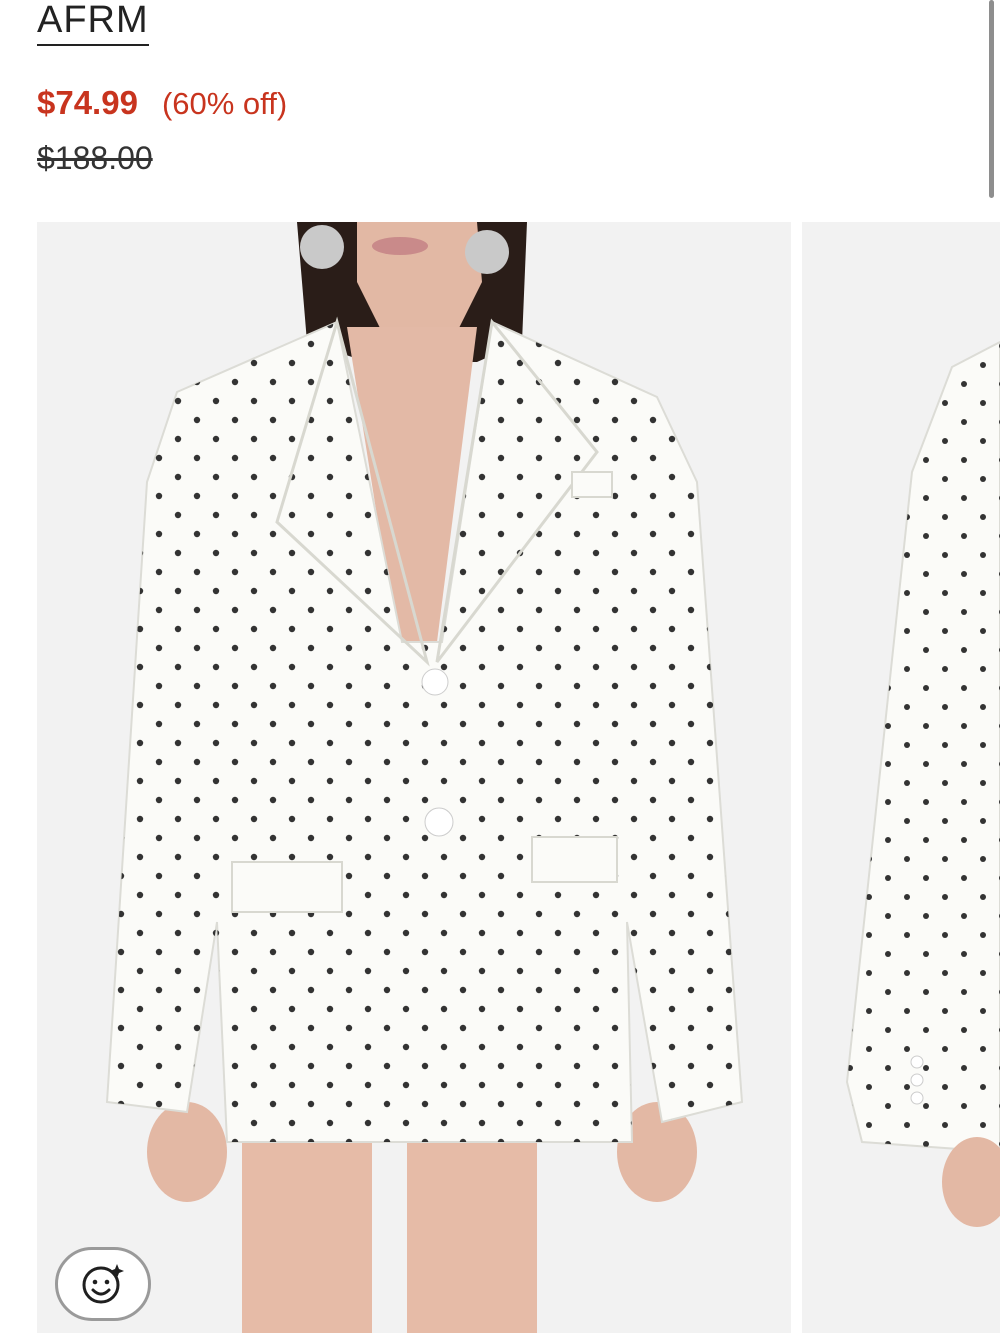 This screenshot has height=1333, width=1000. Describe the element at coordinates (93, 23) in the screenshot. I see `brand-link: AFRM` at that location.